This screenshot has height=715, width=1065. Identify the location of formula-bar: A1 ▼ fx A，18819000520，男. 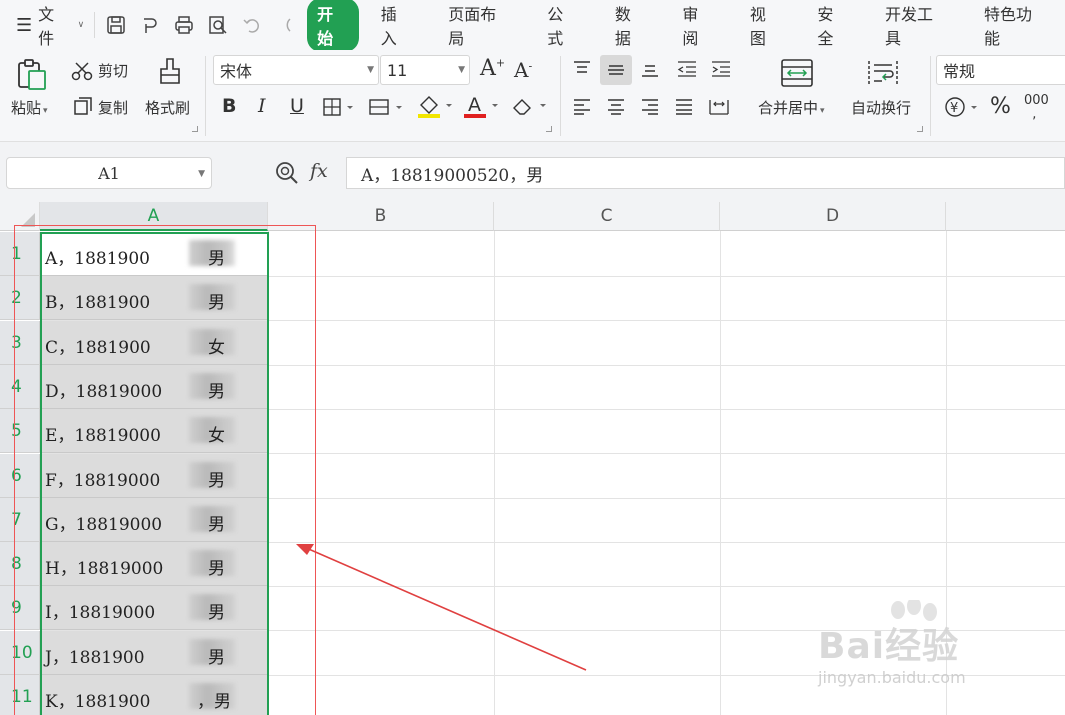
(532, 172).